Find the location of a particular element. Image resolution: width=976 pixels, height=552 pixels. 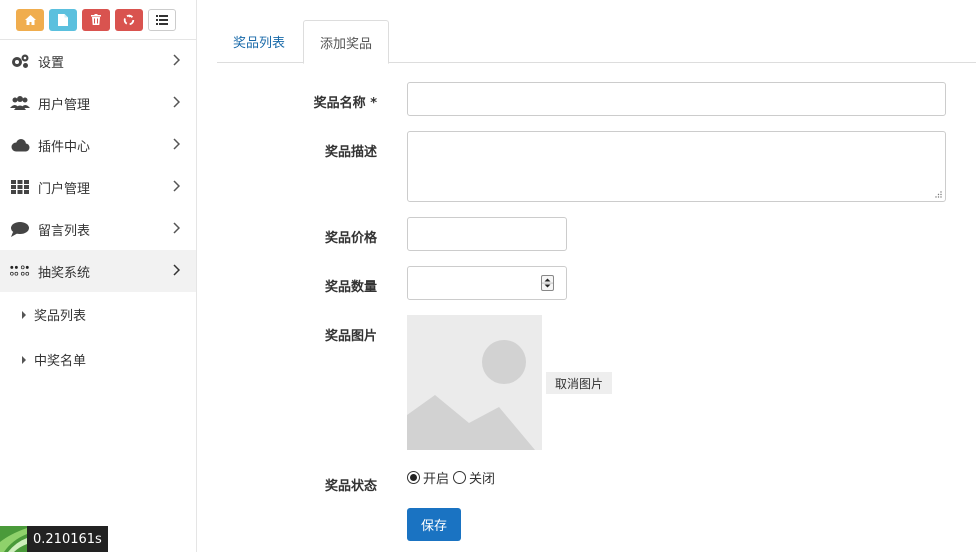

prize-price-label: 奖品价格 is located at coordinates (350, 238).